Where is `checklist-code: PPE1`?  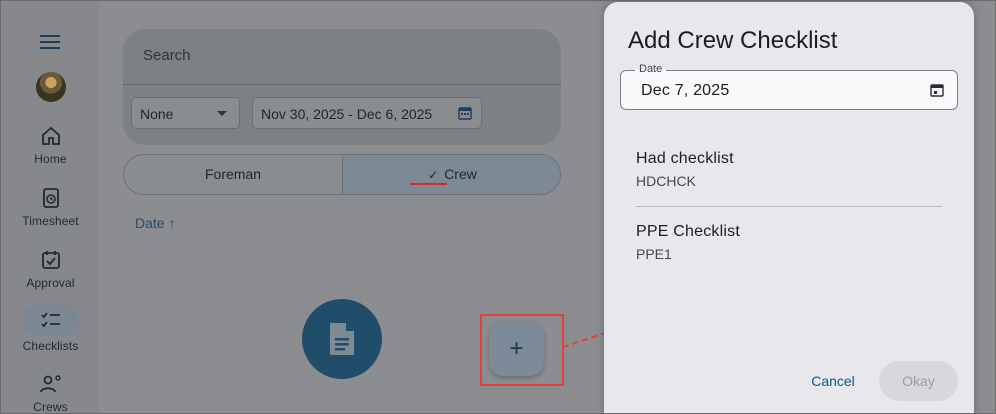
checklist-code: PPE1 is located at coordinates (654, 254).